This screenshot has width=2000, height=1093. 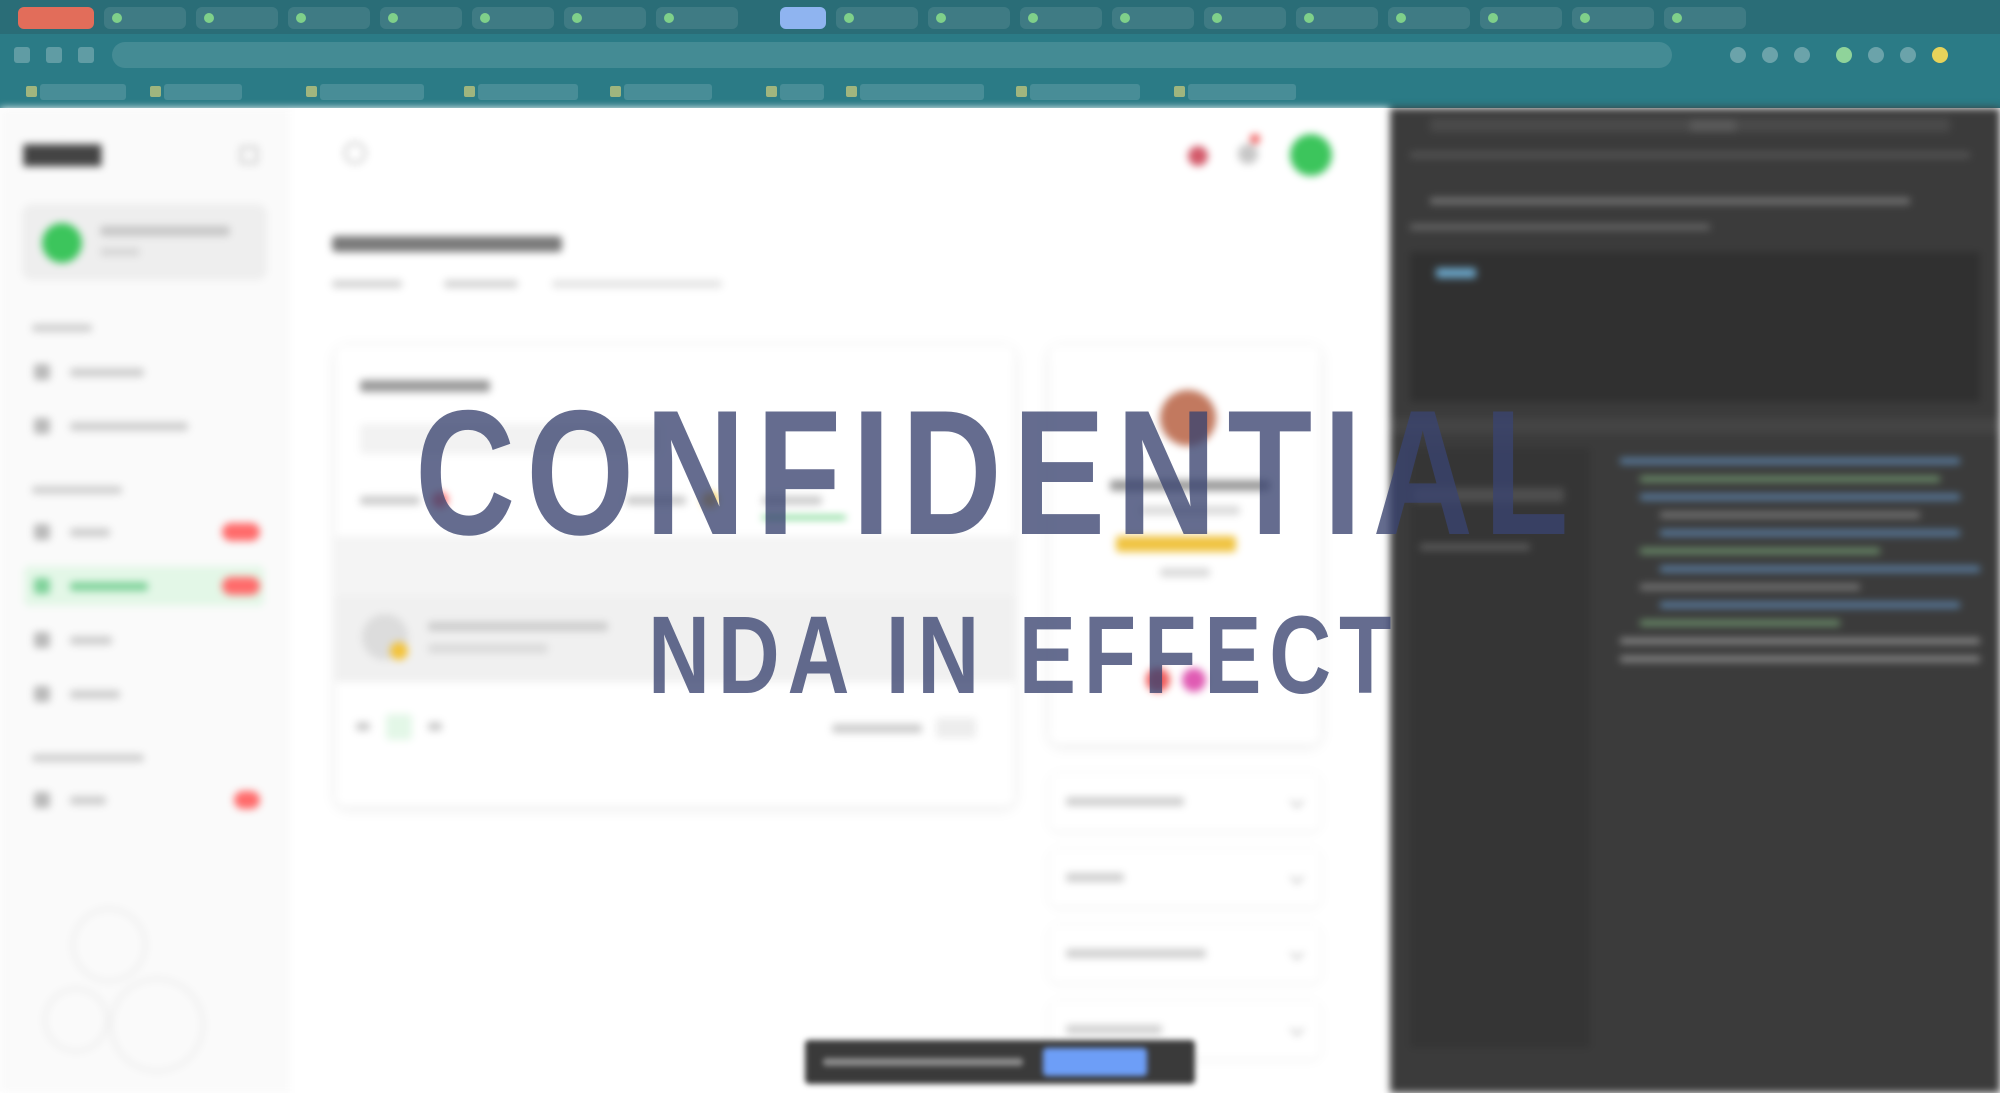 I want to click on back-icon, so click(x=22, y=55).